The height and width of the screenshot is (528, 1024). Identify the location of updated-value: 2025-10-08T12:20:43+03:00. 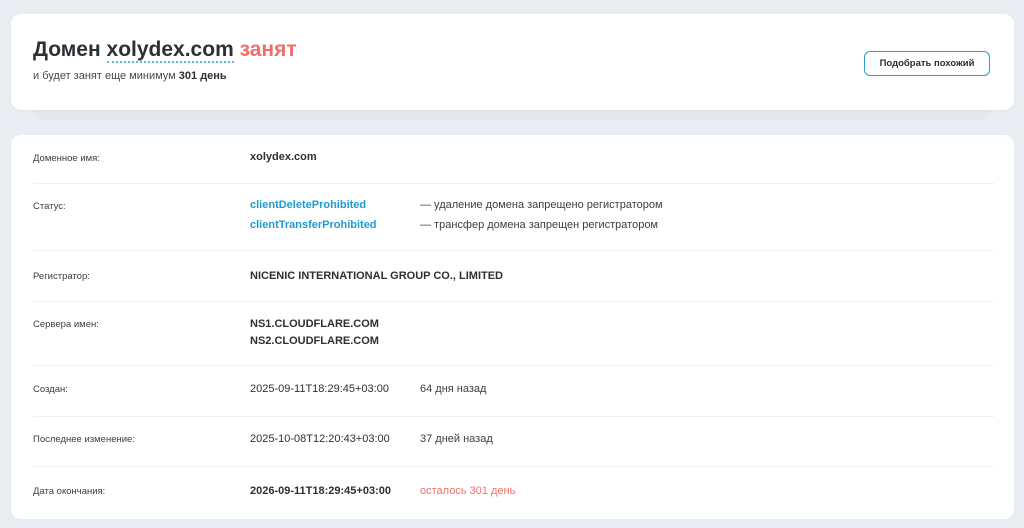
(320, 439).